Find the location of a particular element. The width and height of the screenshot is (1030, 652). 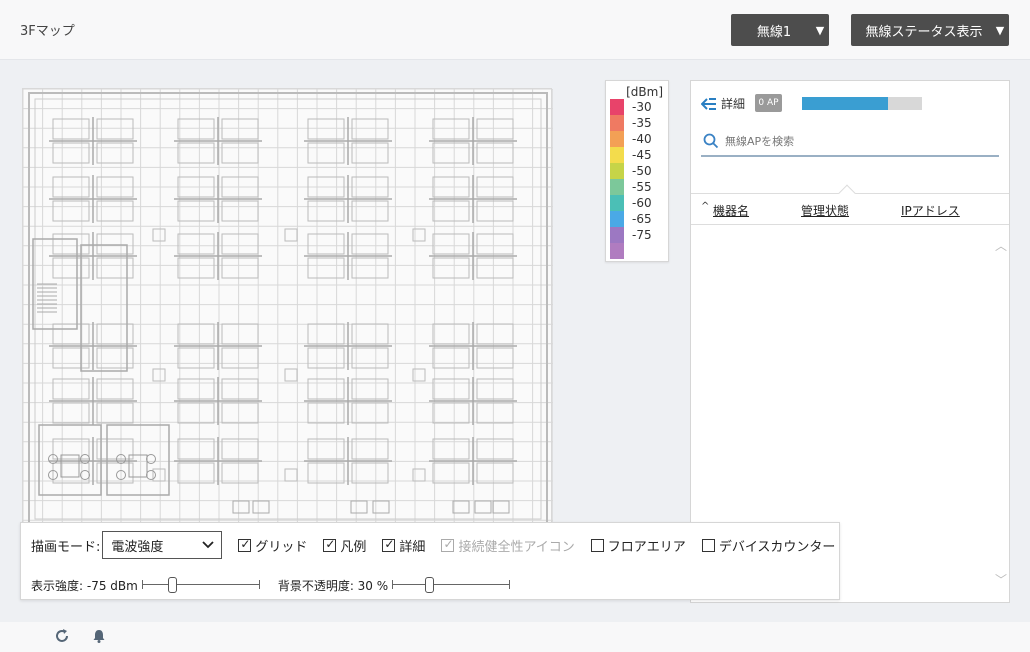

legend-unit: [dBm] is located at coordinates (644, 92).